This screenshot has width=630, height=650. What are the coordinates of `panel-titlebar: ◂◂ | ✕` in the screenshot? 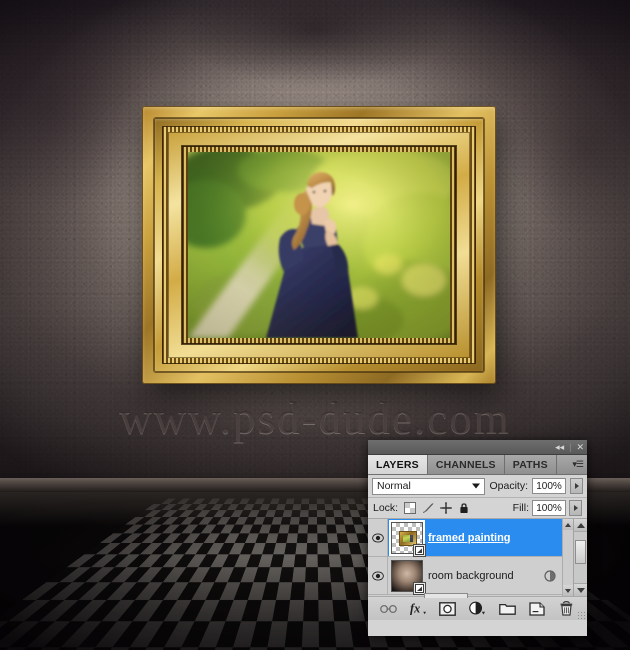 It's located at (477, 447).